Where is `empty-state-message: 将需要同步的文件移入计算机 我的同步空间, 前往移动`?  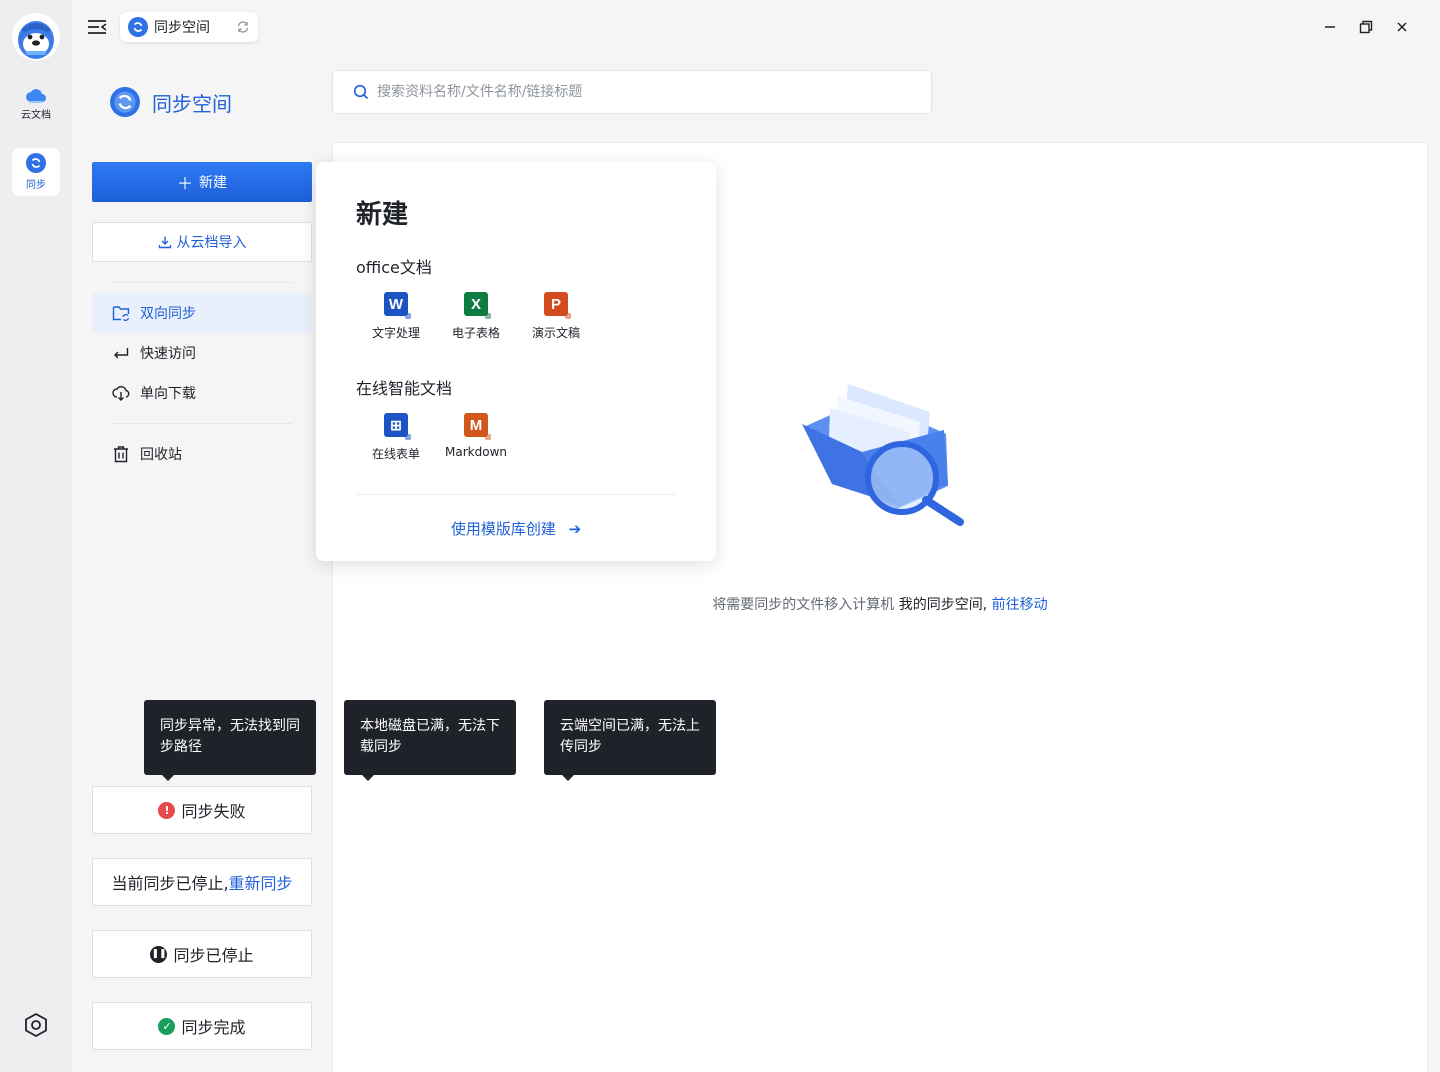 empty-state-message: 将需要同步的文件移入计算机 我的同步空间, 前往移动 is located at coordinates (880, 604).